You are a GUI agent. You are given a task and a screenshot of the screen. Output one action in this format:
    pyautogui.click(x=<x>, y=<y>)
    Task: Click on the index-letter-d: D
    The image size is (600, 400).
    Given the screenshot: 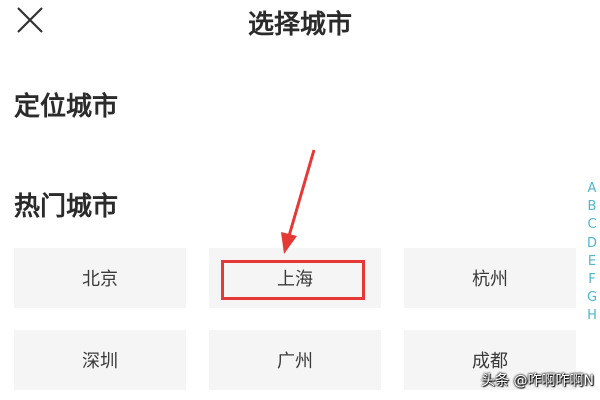 What is the action you would take?
    pyautogui.click(x=592, y=244)
    